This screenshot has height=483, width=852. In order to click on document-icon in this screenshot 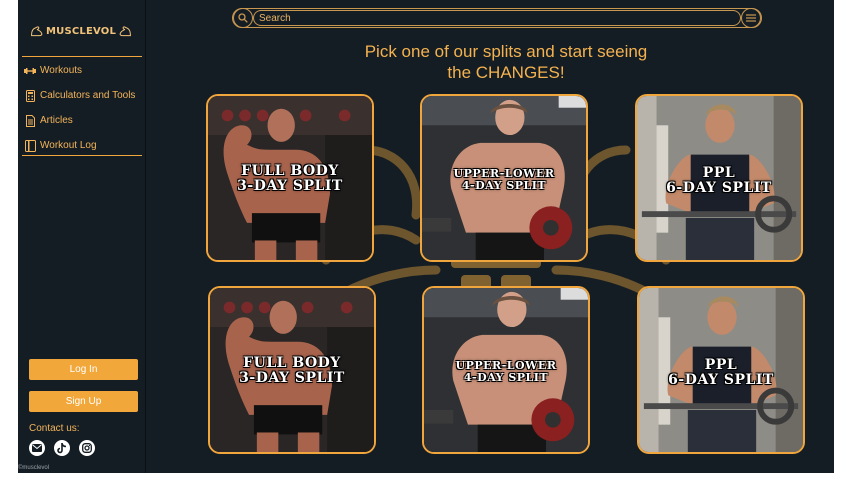, I will do `click(30, 120)`.